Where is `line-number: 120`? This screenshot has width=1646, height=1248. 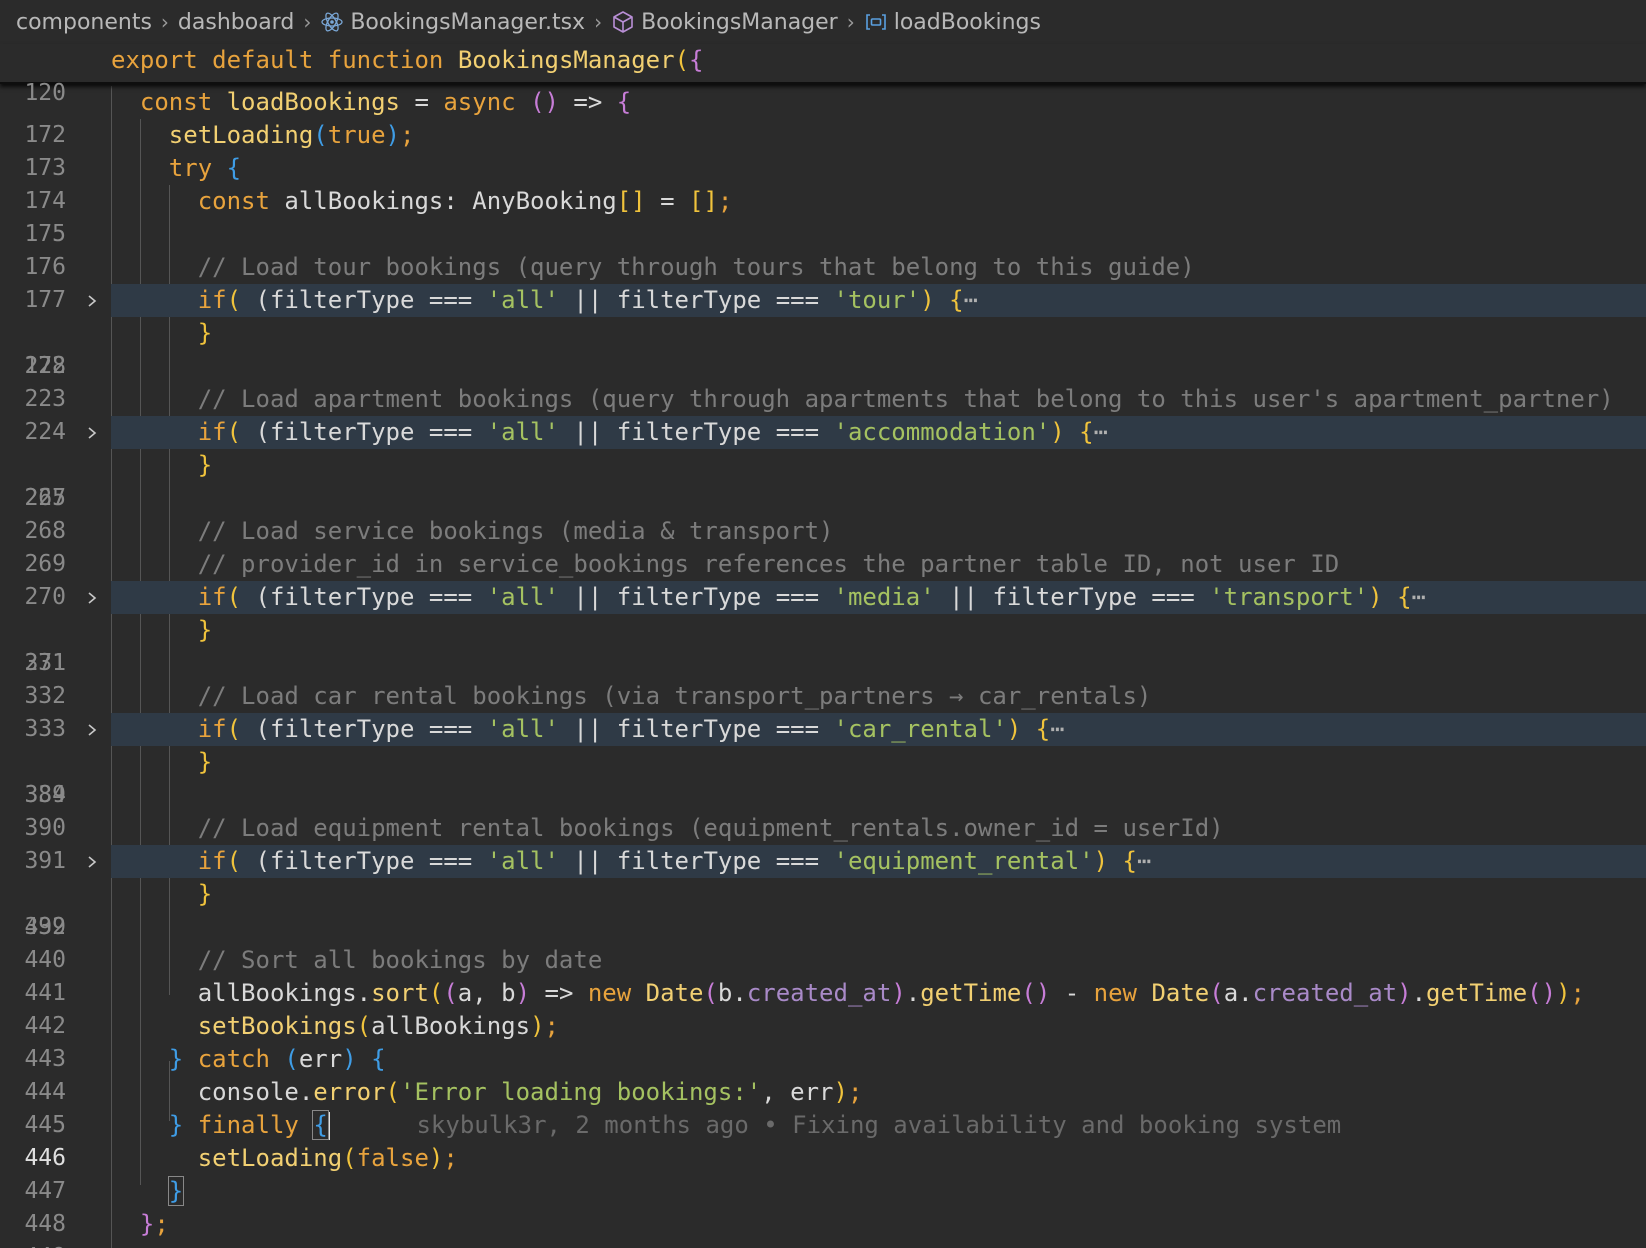 line-number: 120 is located at coordinates (45, 93).